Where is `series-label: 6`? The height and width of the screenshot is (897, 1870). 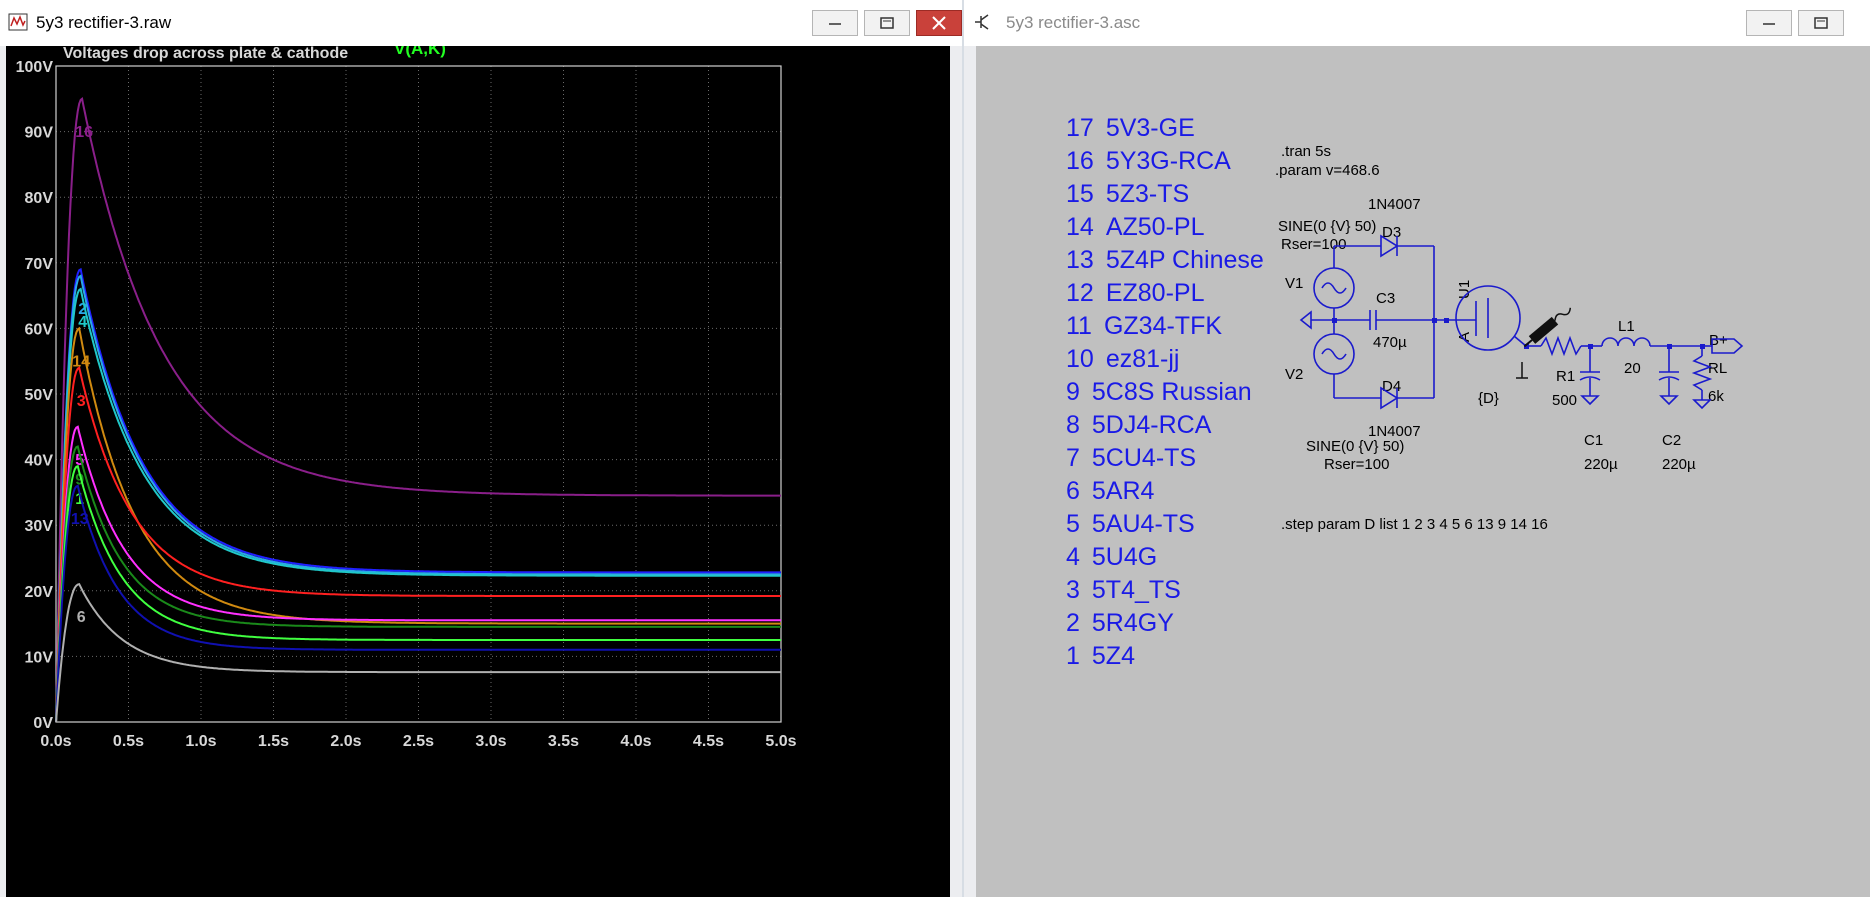 series-label: 6 is located at coordinates (81, 617).